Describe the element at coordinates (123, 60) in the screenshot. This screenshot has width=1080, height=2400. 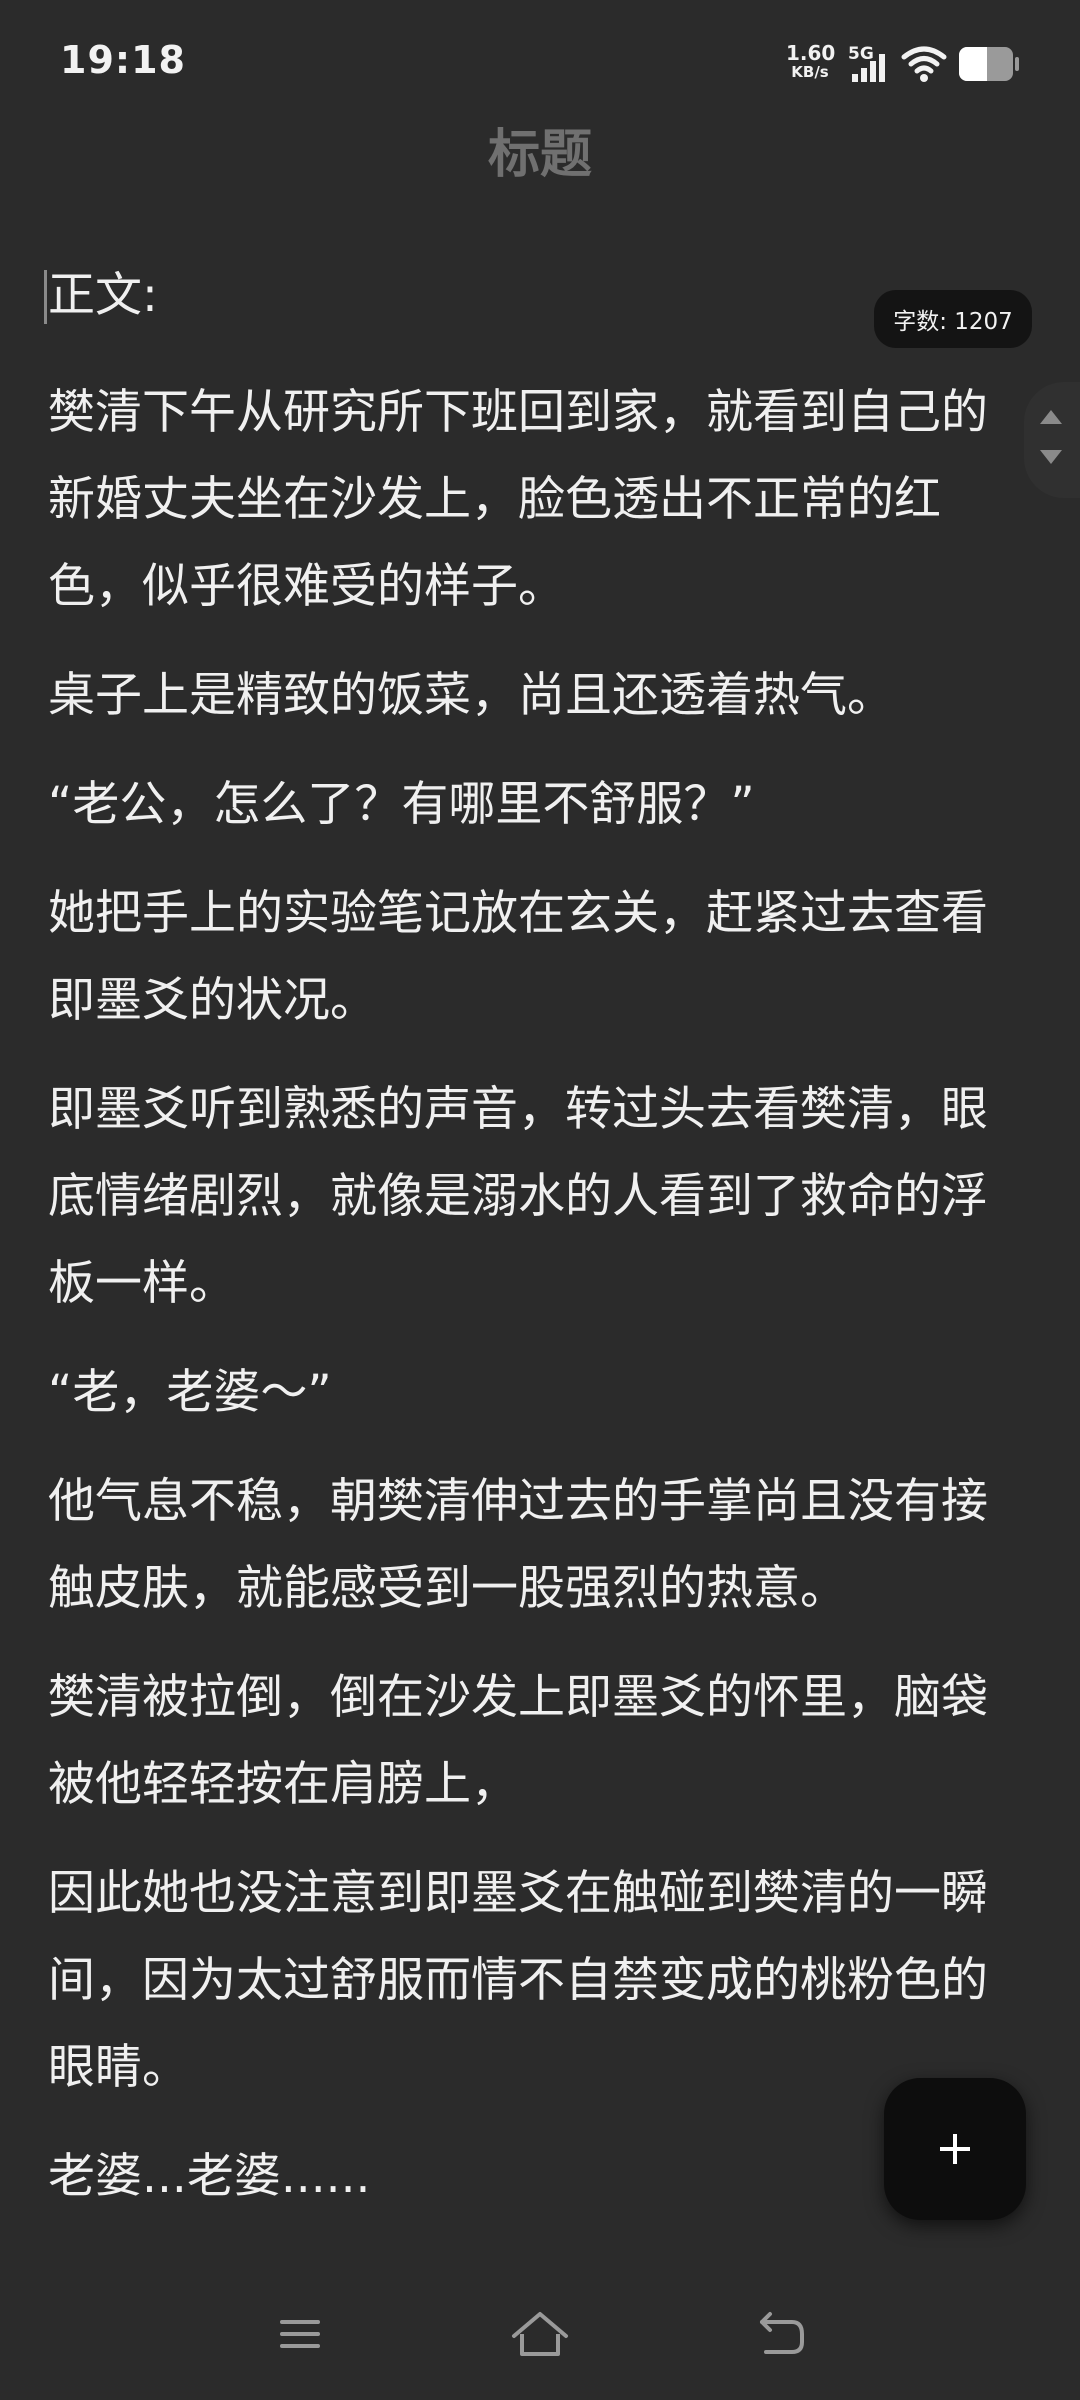
I see `status-time: 19:18` at that location.